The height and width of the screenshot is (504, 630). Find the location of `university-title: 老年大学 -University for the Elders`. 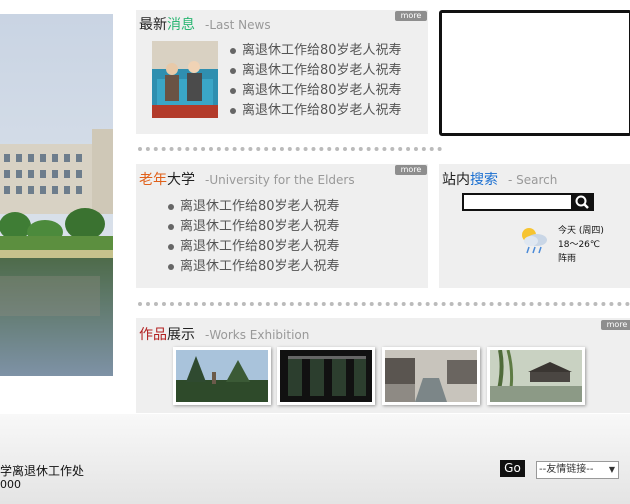

university-title: 老年大学 -University for the Elders is located at coordinates (247, 179).